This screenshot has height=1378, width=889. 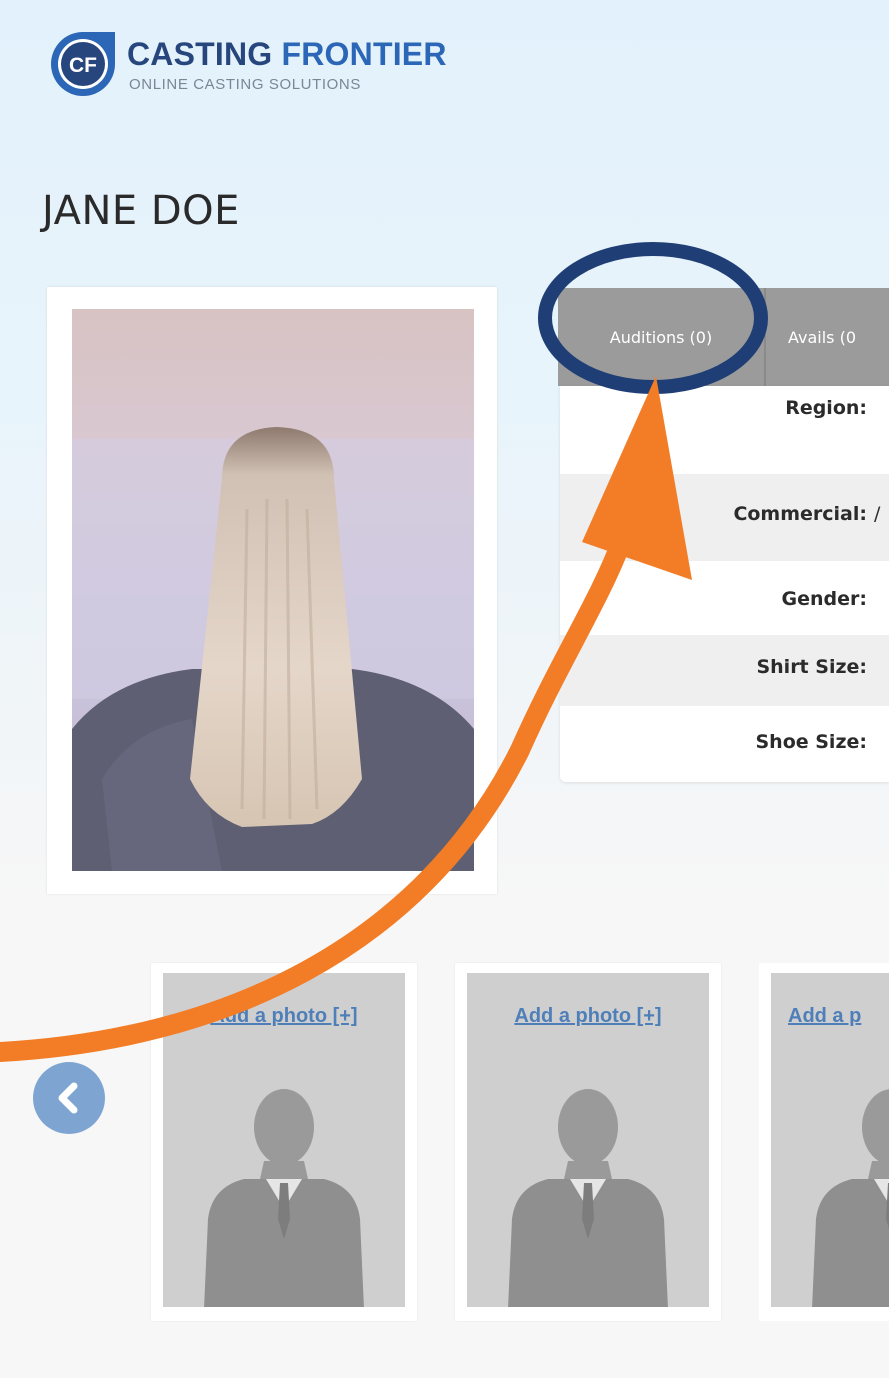 What do you see at coordinates (877, 514) in the screenshot?
I see `commercial-value: /` at bounding box center [877, 514].